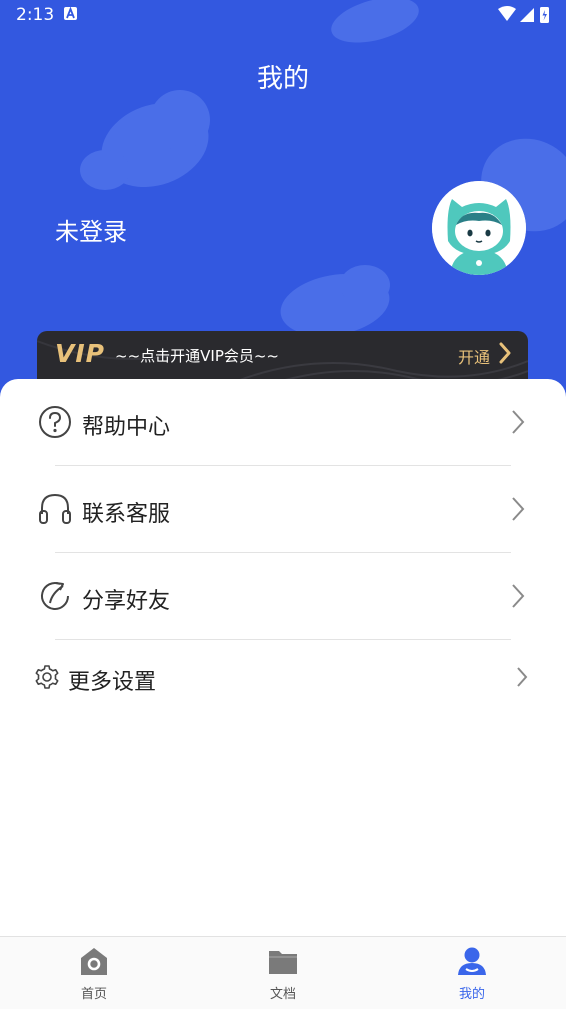 The image size is (566, 1009). I want to click on status-bar: 2:13, so click(283, 15).